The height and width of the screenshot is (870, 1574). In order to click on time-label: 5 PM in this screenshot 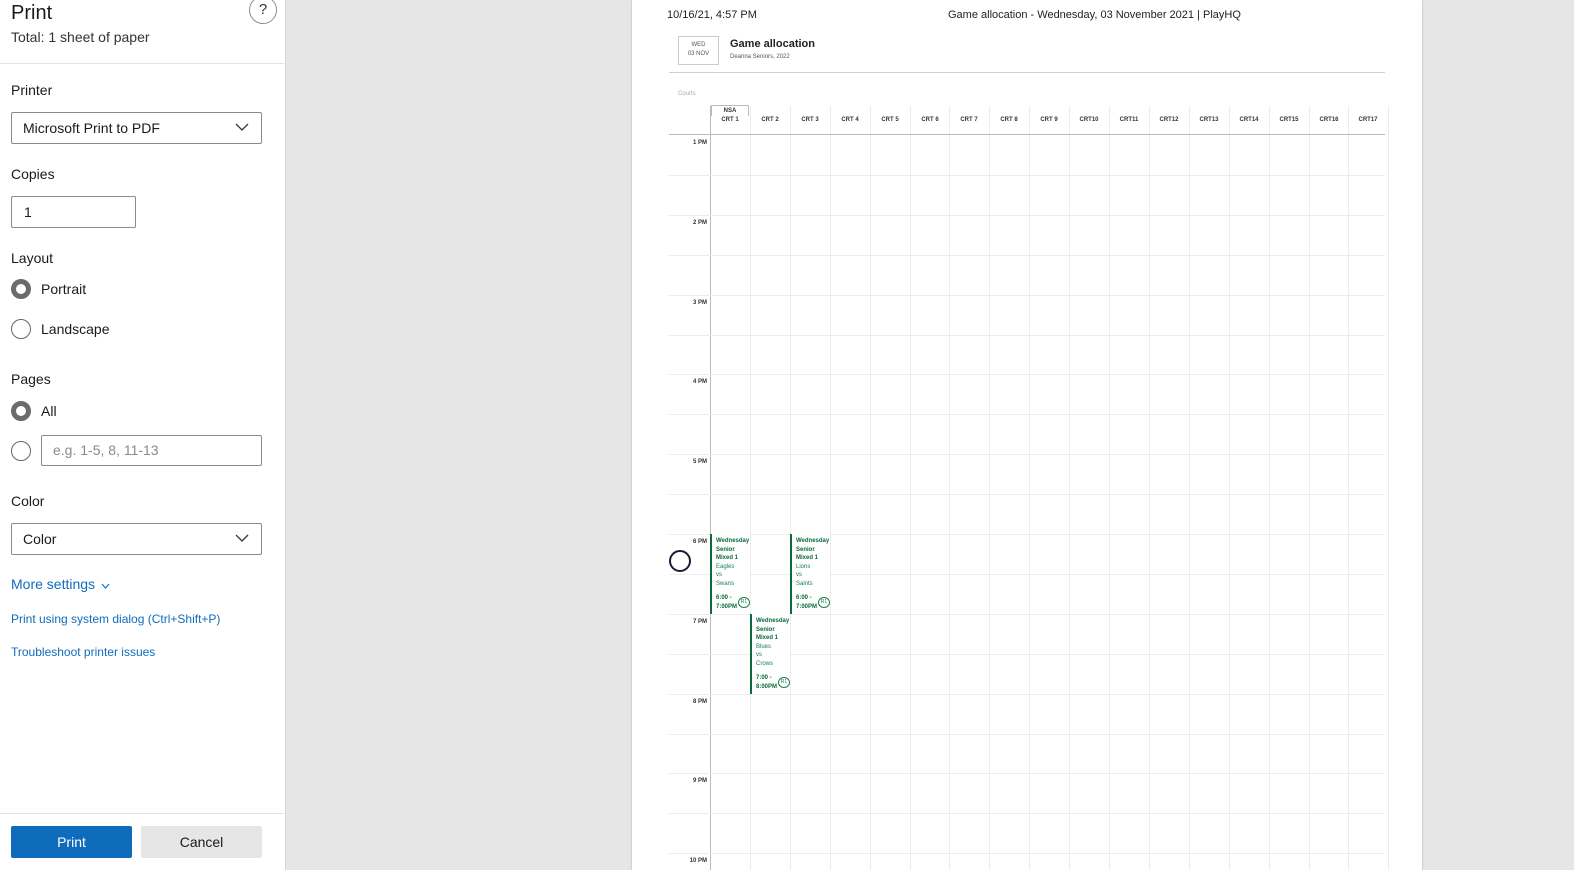, I will do `click(699, 462)`.